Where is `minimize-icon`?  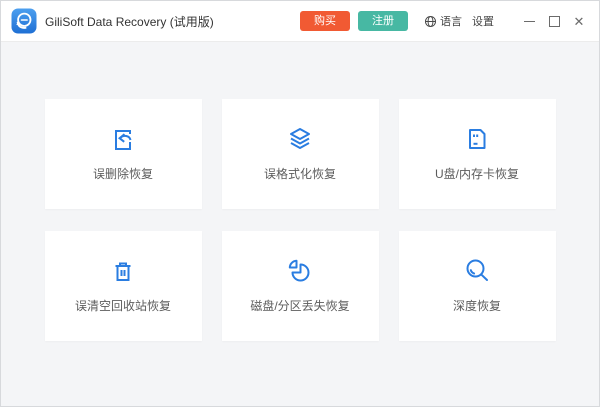
minimize-icon is located at coordinates (529, 21).